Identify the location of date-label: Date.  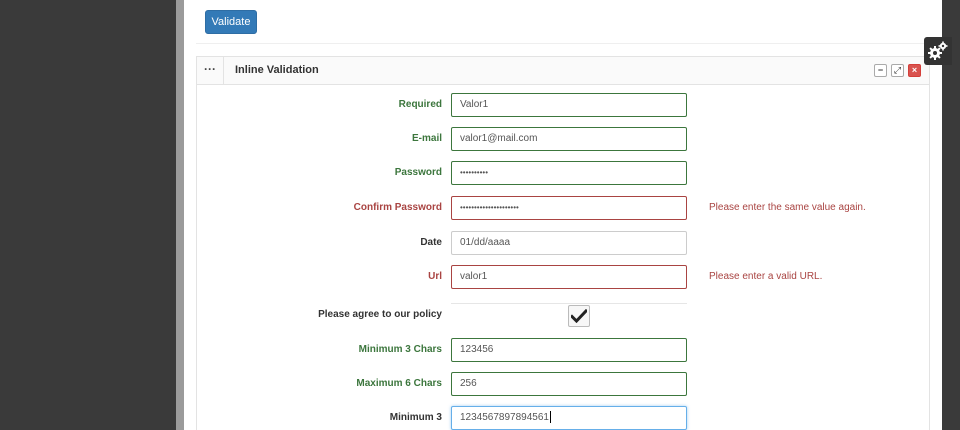
(431, 242).